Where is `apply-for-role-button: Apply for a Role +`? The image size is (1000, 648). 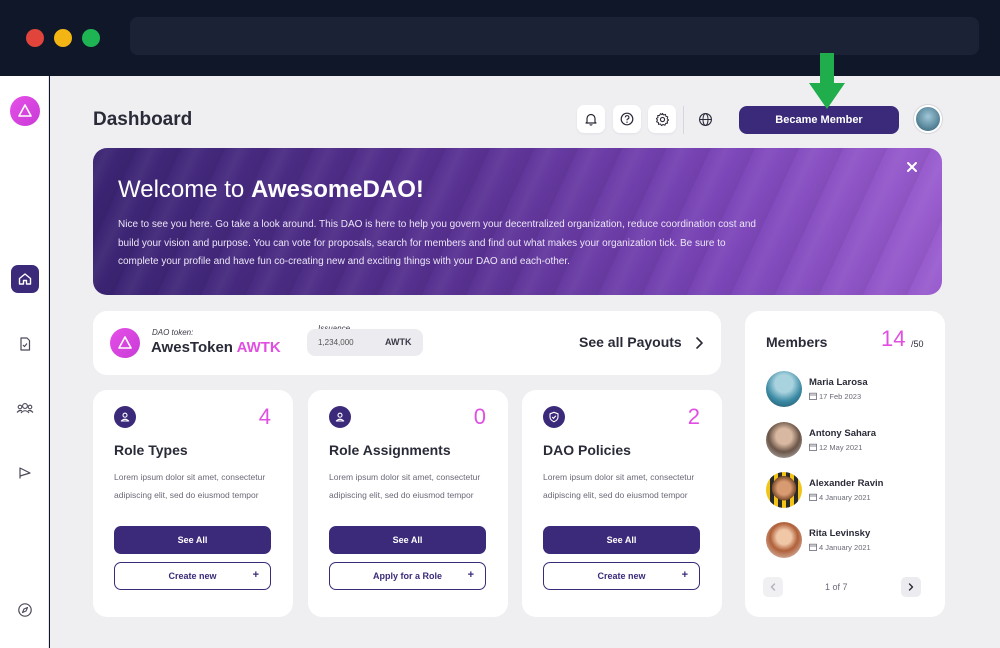
apply-for-role-button: Apply for a Role + is located at coordinates (407, 576).